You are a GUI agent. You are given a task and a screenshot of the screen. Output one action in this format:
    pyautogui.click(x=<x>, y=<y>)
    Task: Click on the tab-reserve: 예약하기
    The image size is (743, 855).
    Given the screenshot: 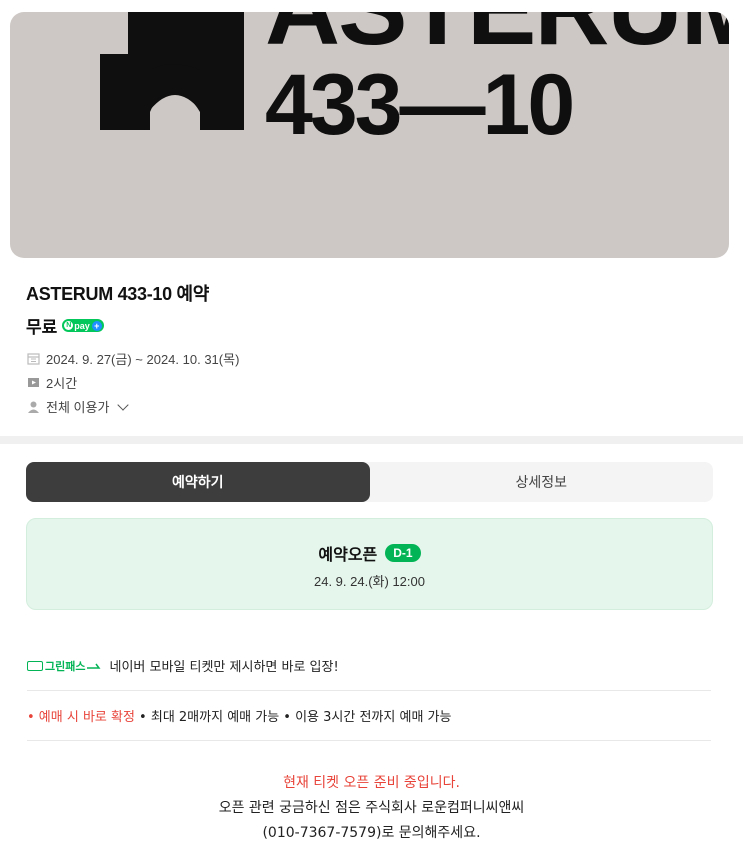 What is the action you would take?
    pyautogui.click(x=198, y=482)
    